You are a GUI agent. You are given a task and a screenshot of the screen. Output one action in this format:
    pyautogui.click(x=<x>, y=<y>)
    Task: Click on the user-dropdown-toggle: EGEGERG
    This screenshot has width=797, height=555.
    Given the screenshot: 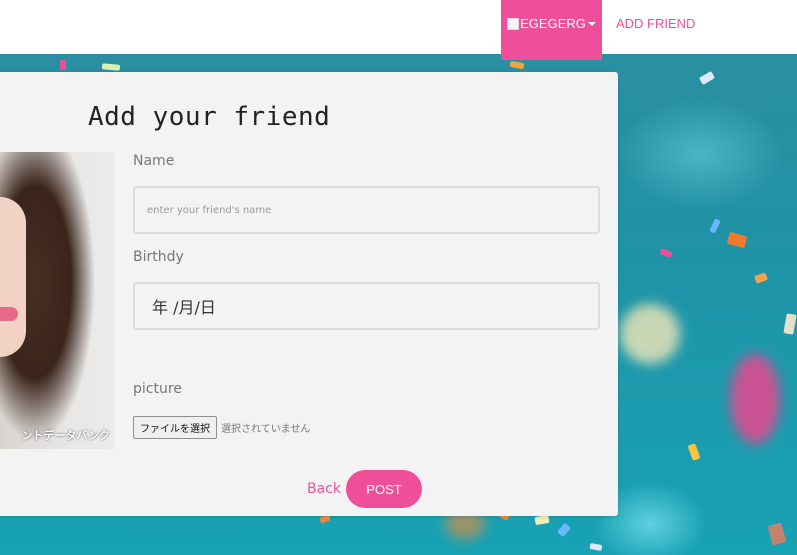 What is the action you would take?
    pyautogui.click(x=551, y=30)
    